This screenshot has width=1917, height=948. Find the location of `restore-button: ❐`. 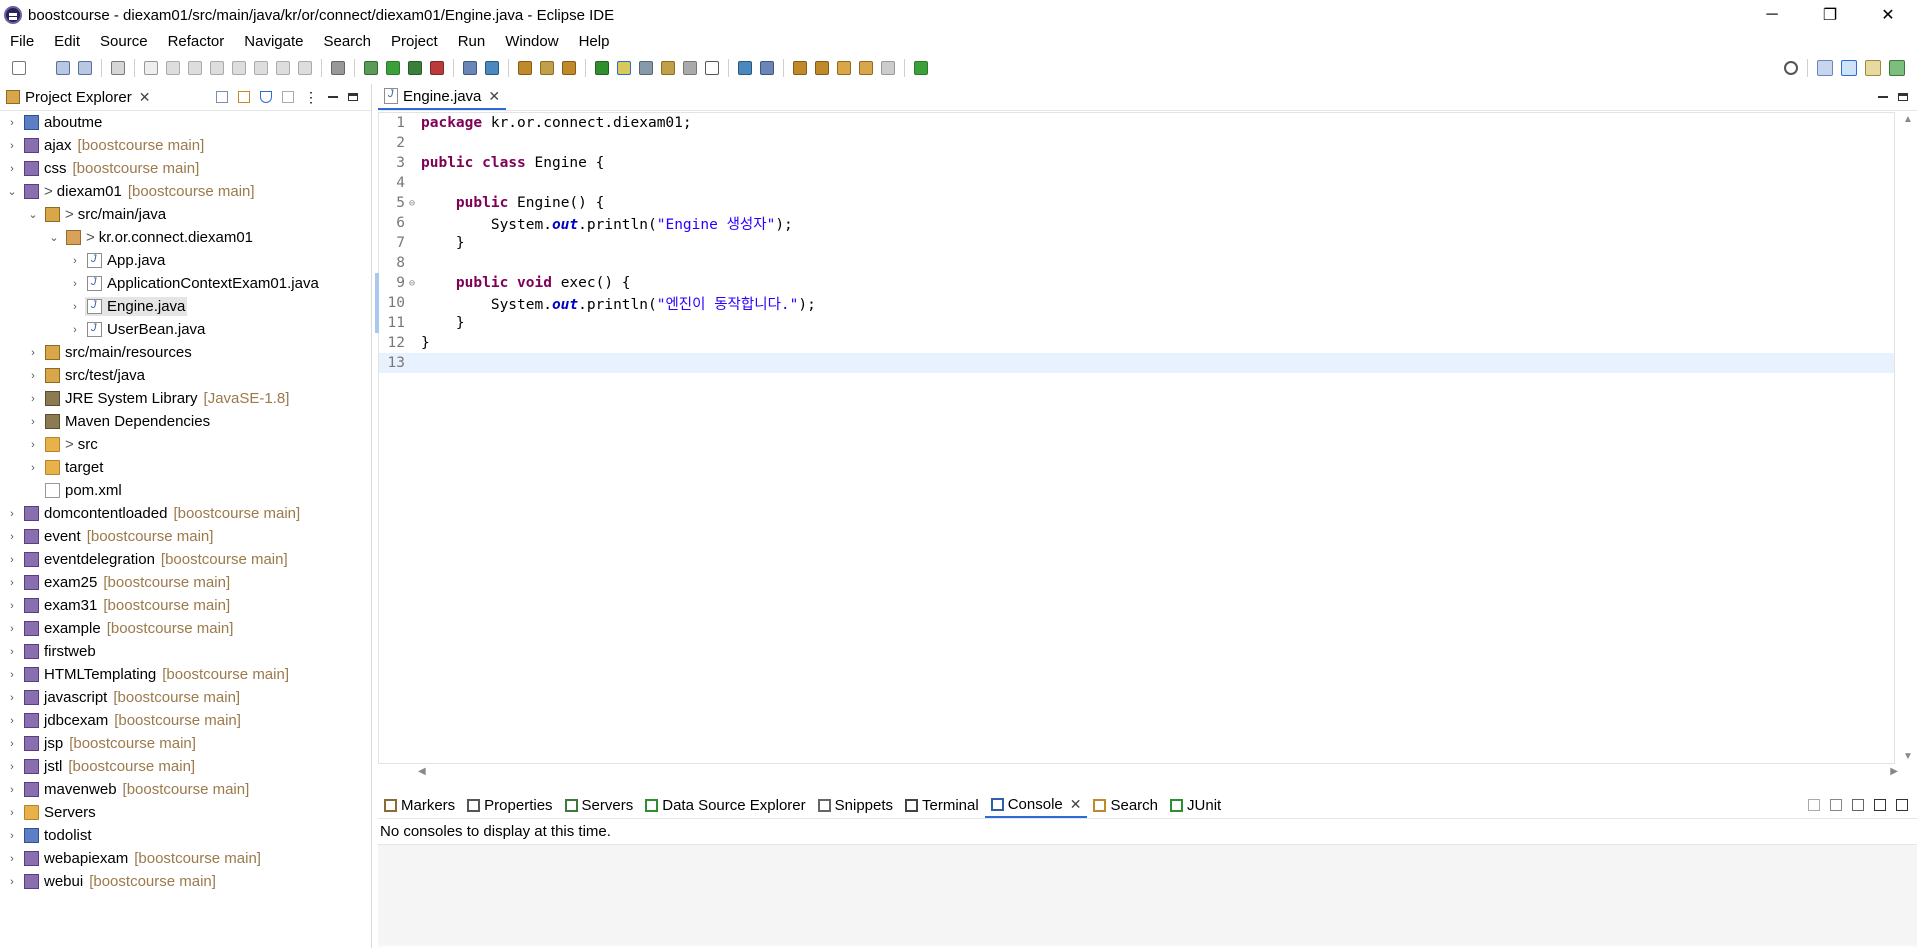

restore-button: ❐ is located at coordinates (1830, 15).